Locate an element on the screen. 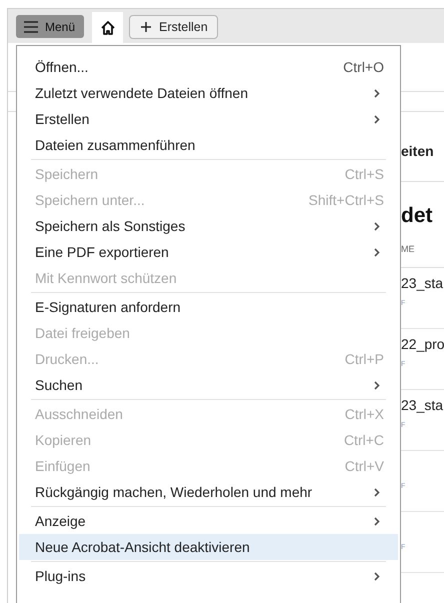  menu-item: Zuletzt verwendete Dateien öffnen is located at coordinates (208, 93).